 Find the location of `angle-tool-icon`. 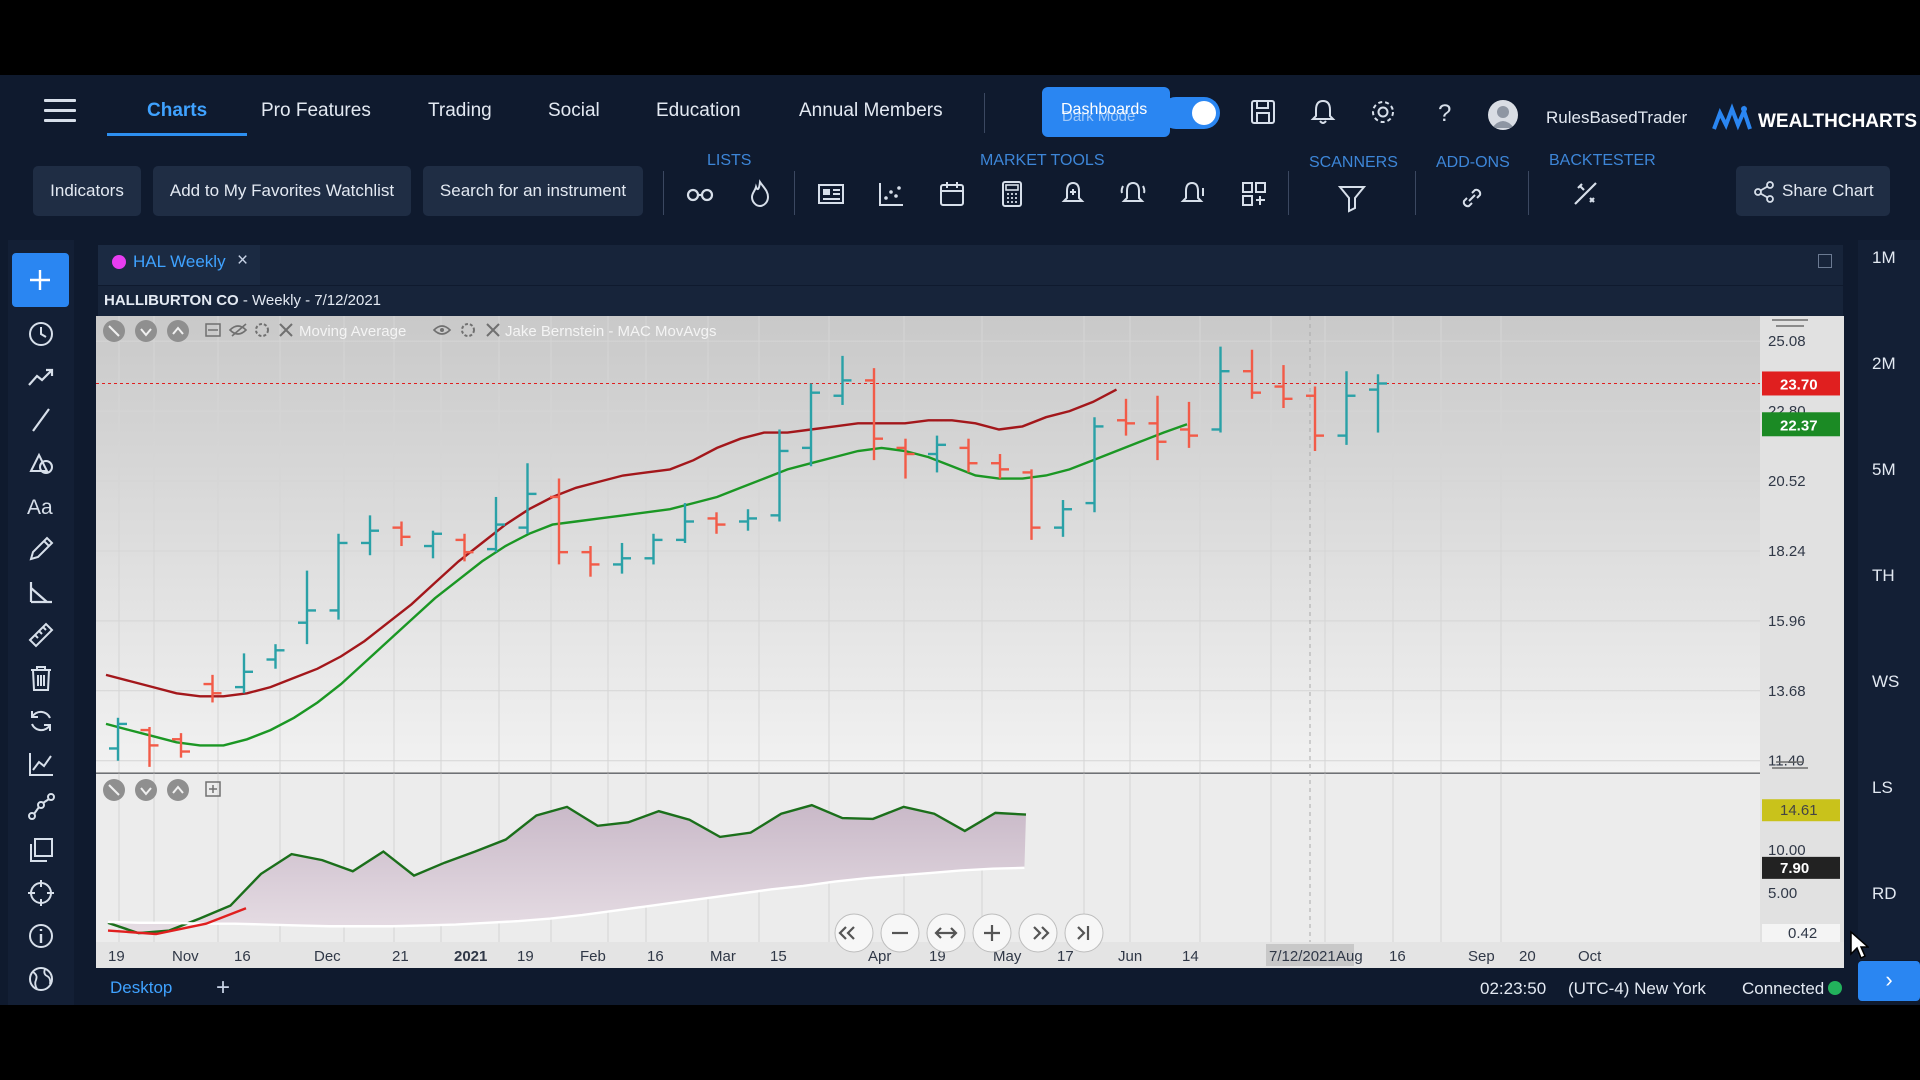

angle-tool-icon is located at coordinates (41, 592).